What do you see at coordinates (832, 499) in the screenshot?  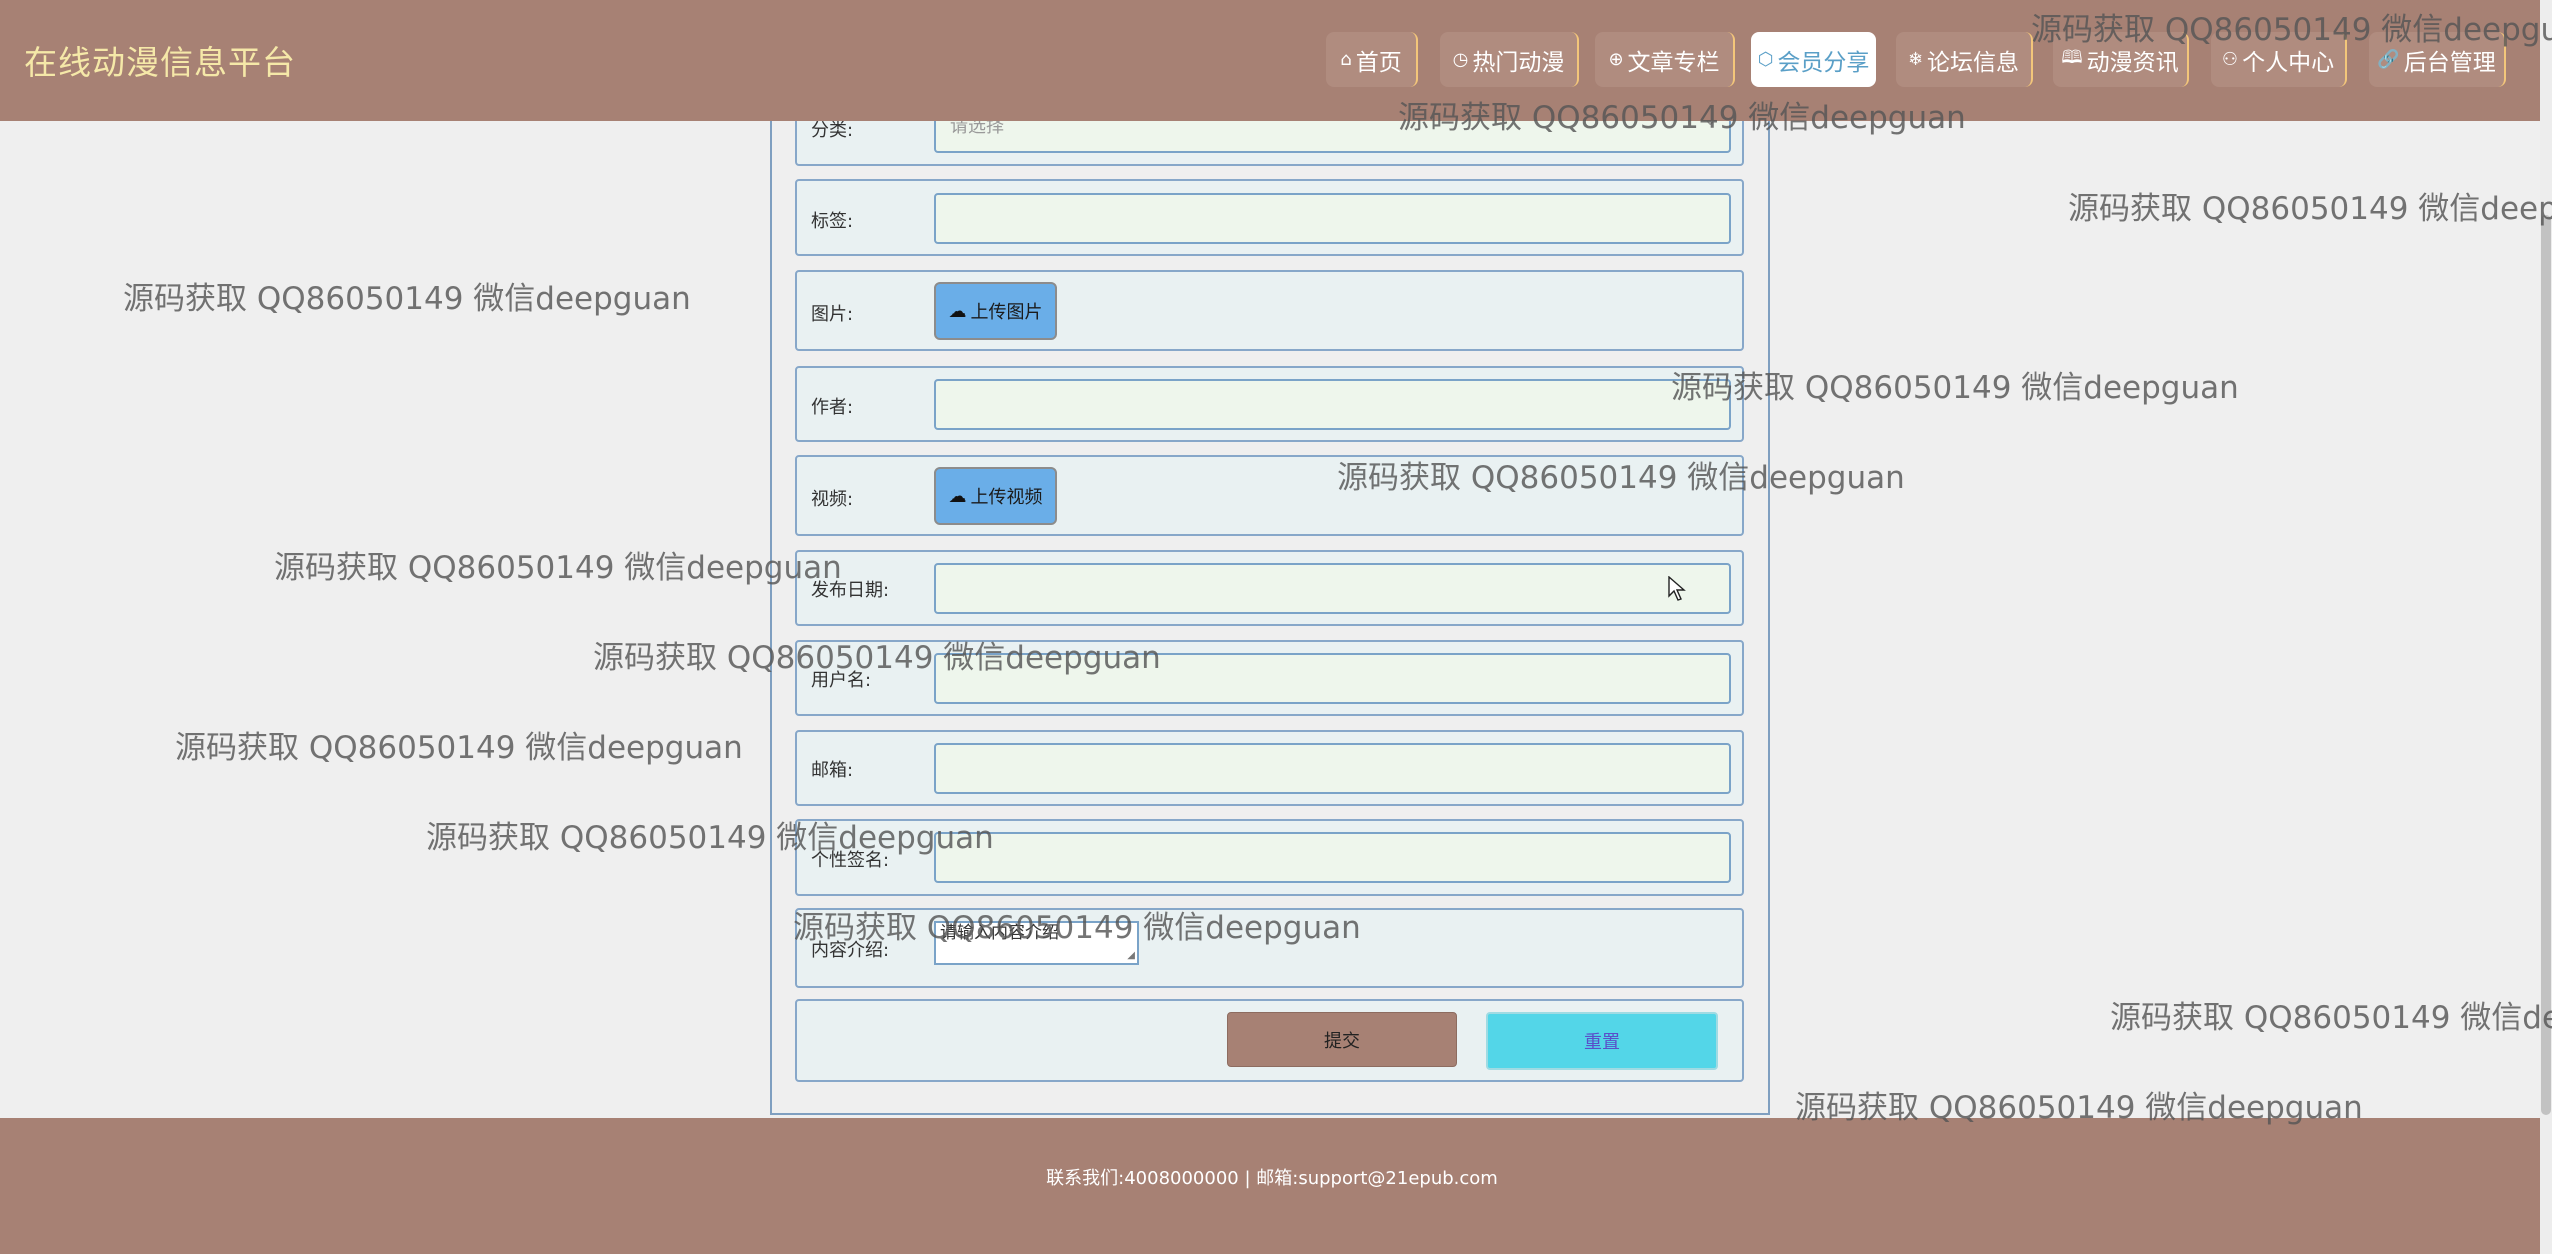 I see `video-label: 视频:` at bounding box center [832, 499].